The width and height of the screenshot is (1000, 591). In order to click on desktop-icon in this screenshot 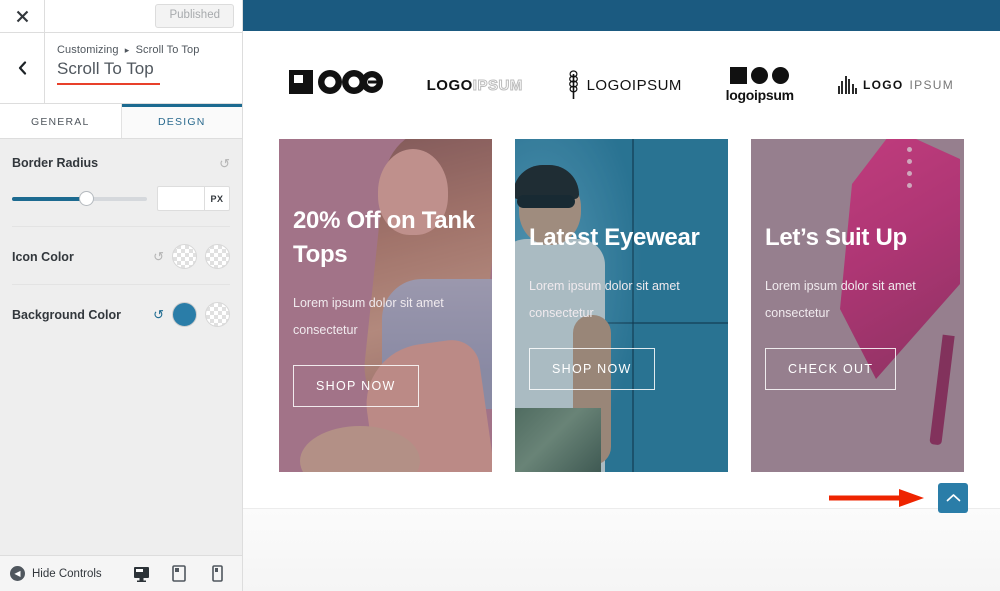, I will do `click(141, 574)`.